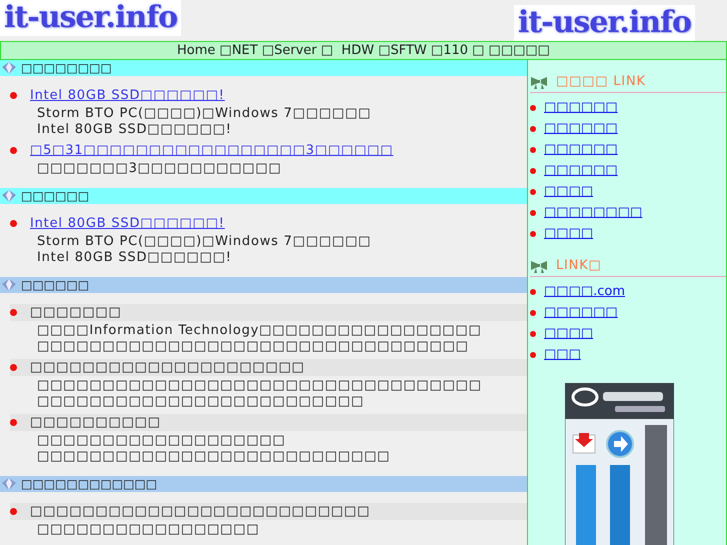 This screenshot has width=727, height=545. I want to click on description-line: □□□□Information Technology□□□□□□□□□□□□□□□□□, so click(260, 331).